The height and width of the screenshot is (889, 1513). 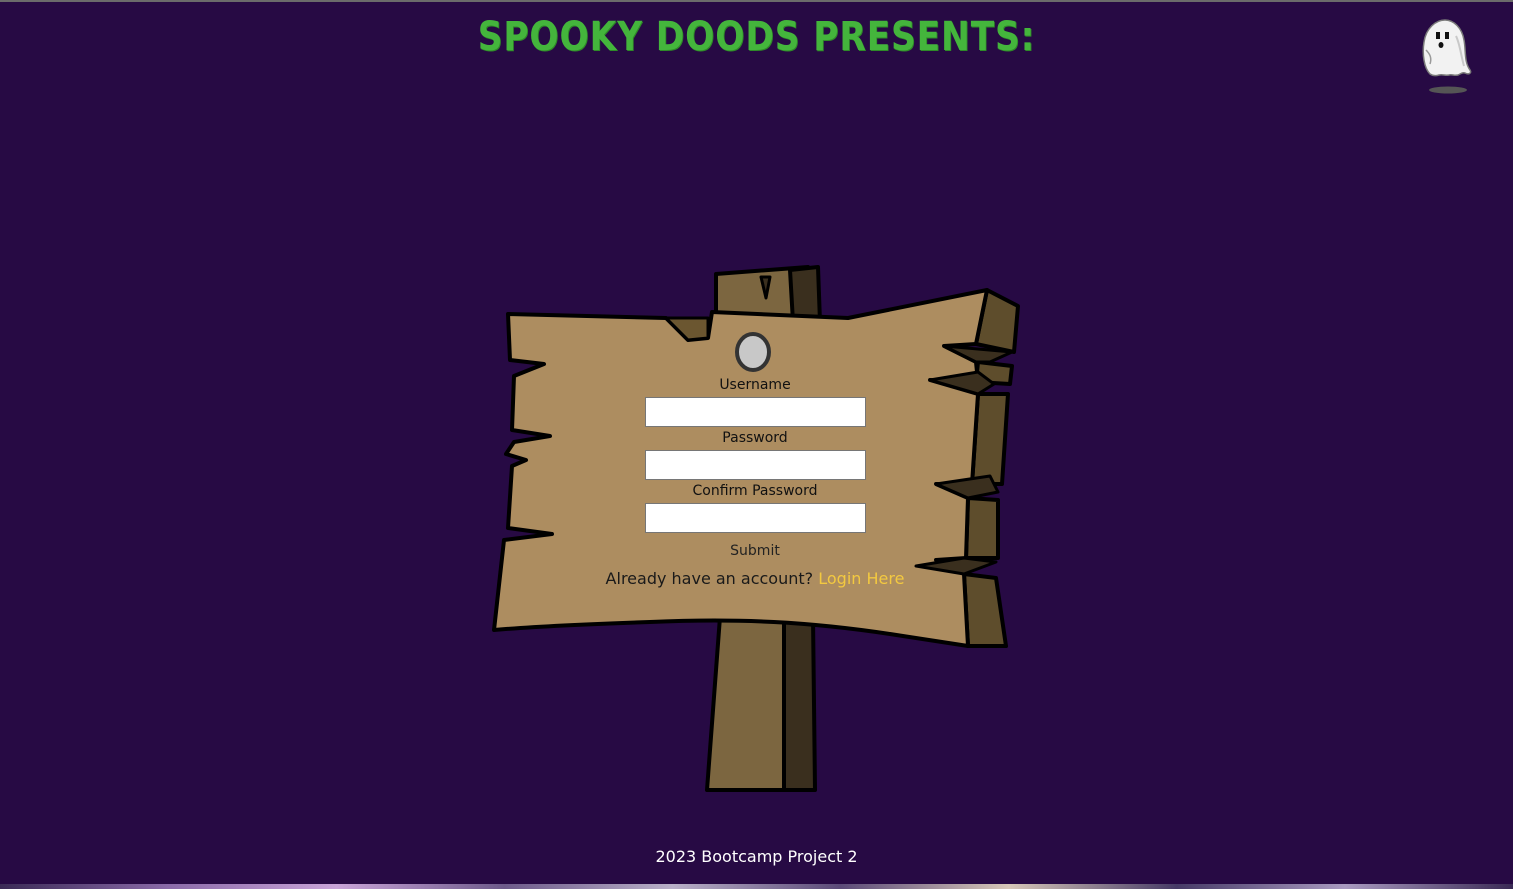 I want to click on taskbar-strip, so click(x=756, y=886).